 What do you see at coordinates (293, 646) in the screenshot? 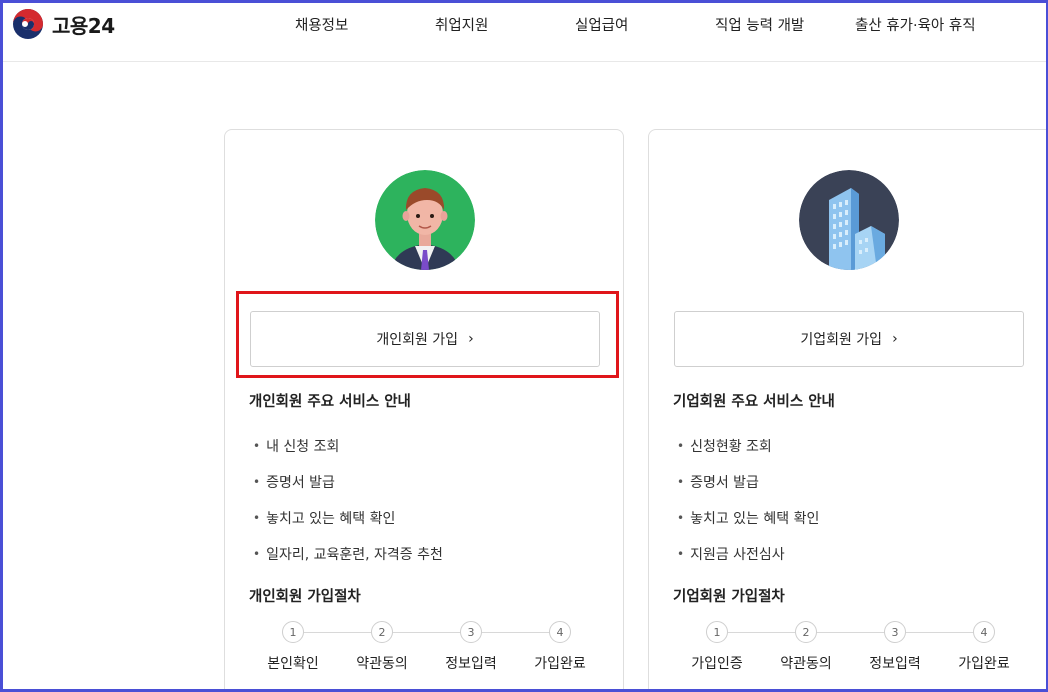
I see `step-1: 1 본인확인` at bounding box center [293, 646].